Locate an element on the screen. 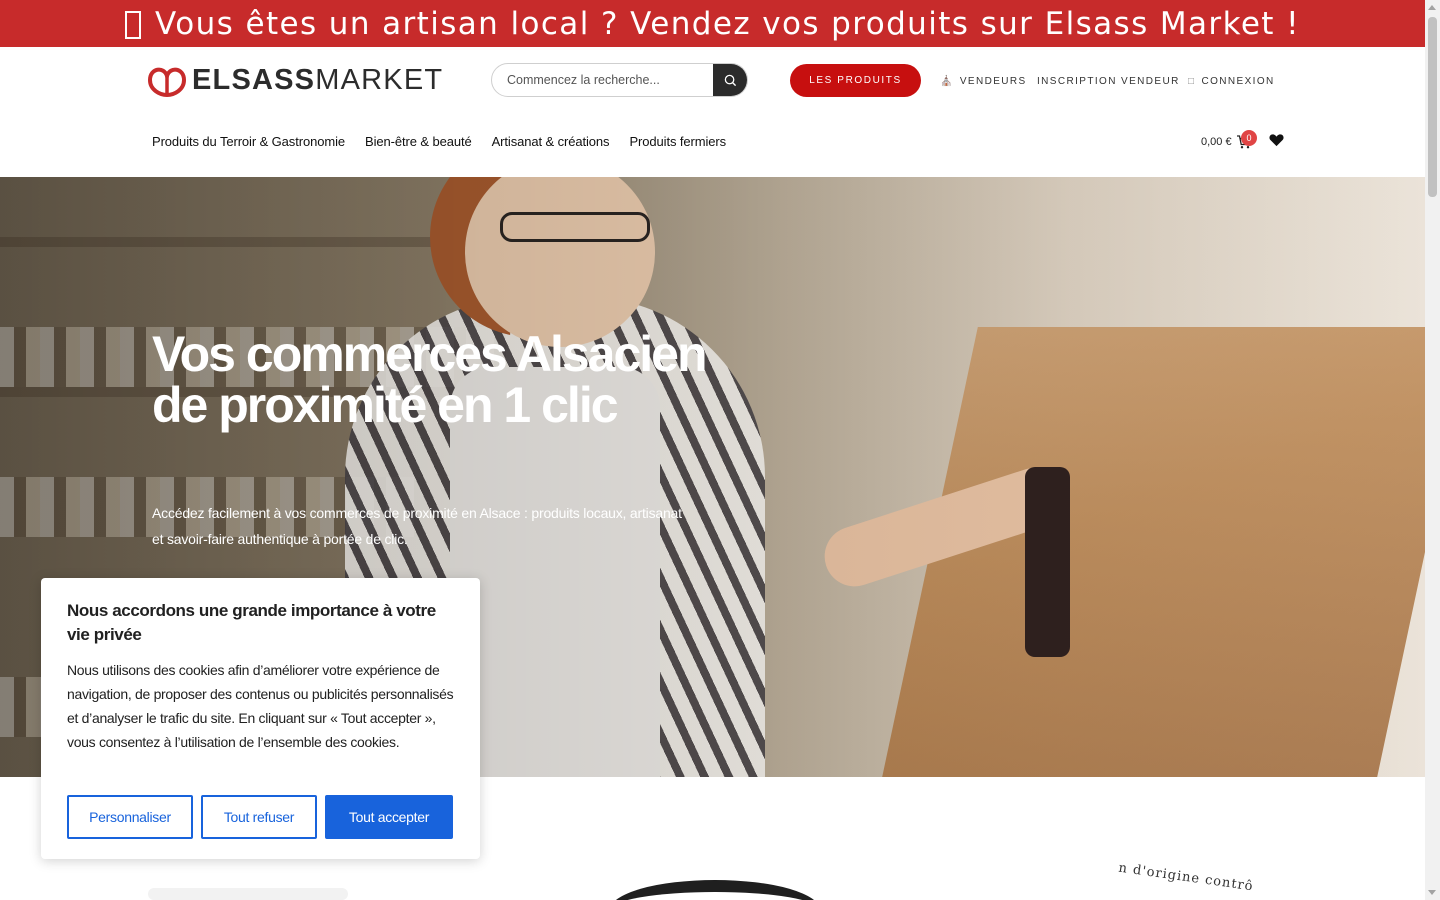 This screenshot has width=1440, height=900. scroll-up-arrow is located at coordinates (1432, 7).